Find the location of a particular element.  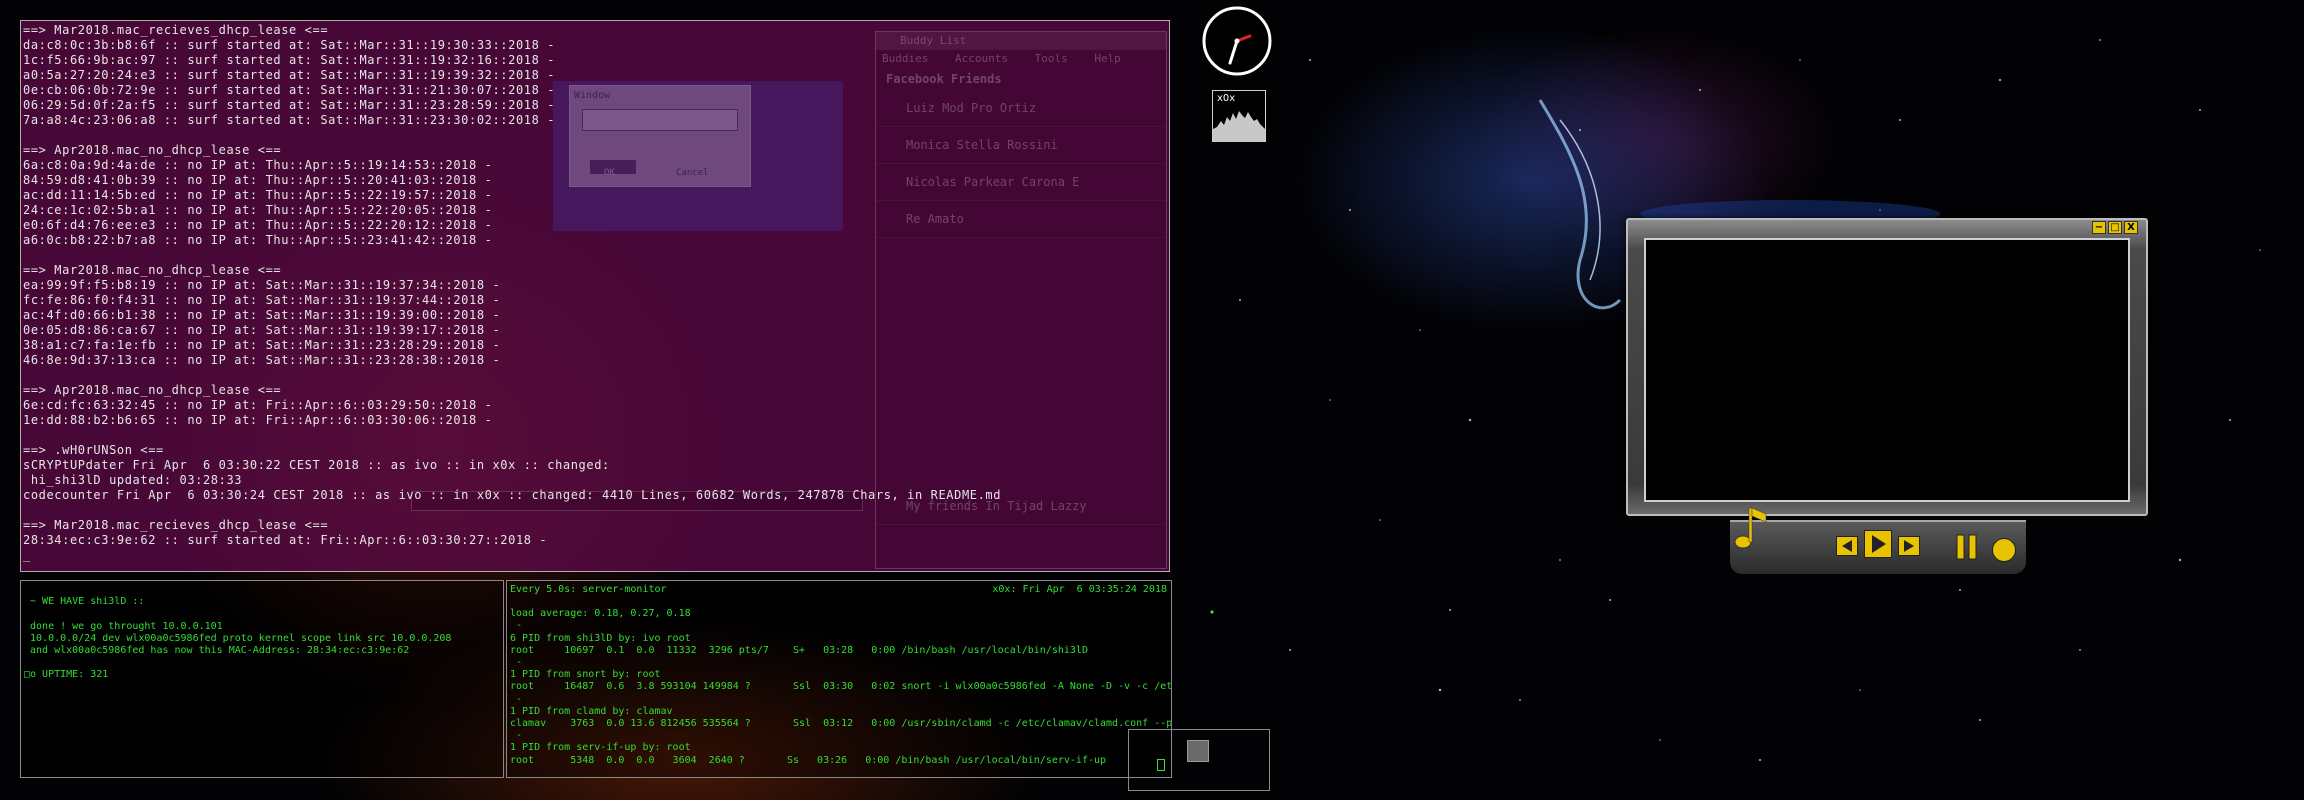

media-player-window: − □ X is located at coordinates (1887, 367).